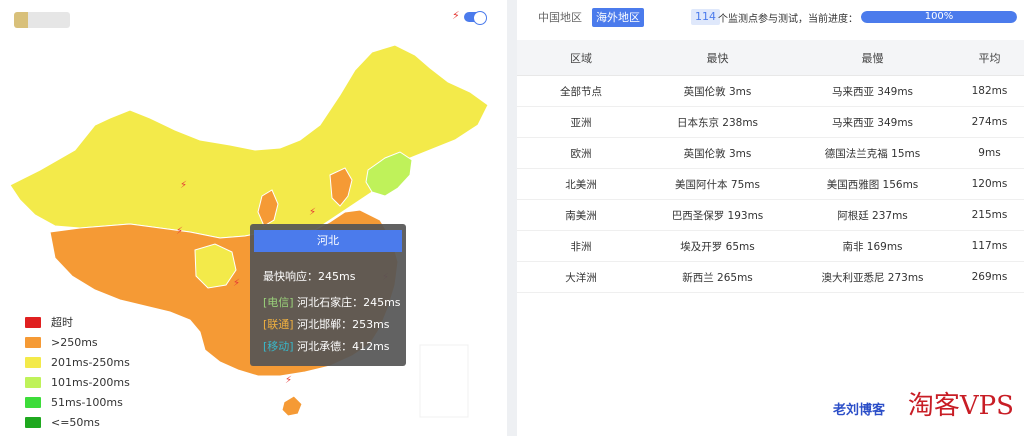 Image resolution: width=1024 pixels, height=436 pixels. What do you see at coordinates (770, 91) in the screenshot?
I see `table-row: 全部节点 英国伦敦 3ms 马来西亚 349ms 182ms` at bounding box center [770, 91].